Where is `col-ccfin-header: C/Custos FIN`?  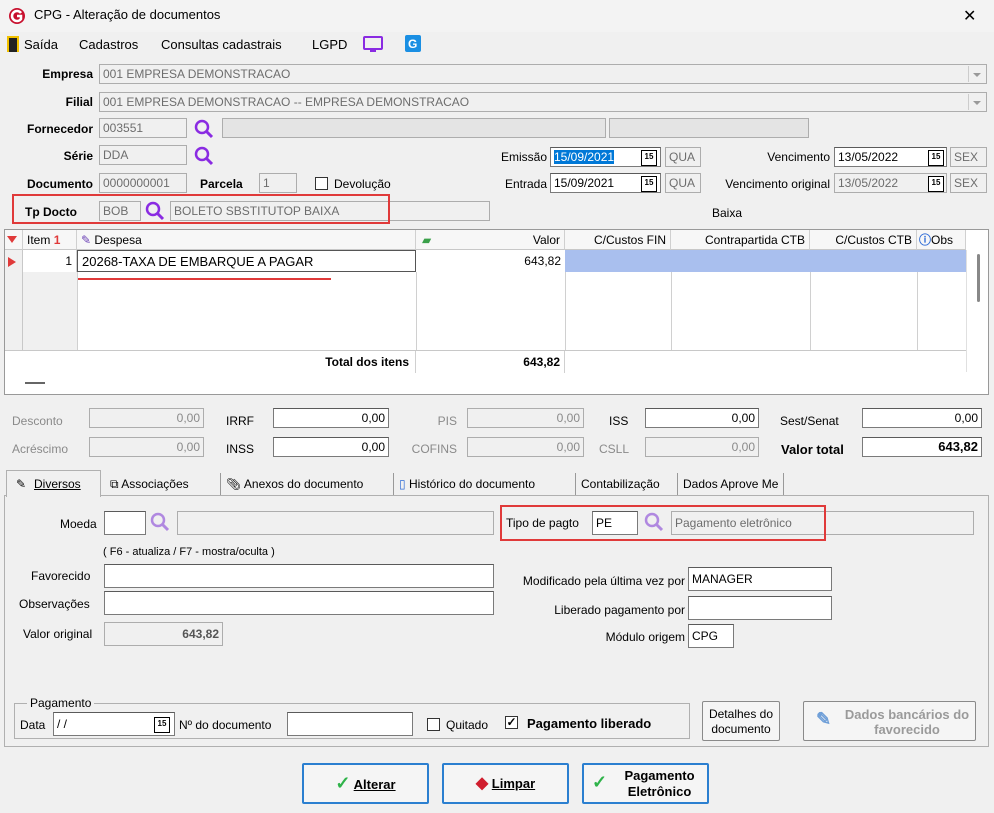
col-ccfin-header: C/Custos FIN is located at coordinates (618, 240).